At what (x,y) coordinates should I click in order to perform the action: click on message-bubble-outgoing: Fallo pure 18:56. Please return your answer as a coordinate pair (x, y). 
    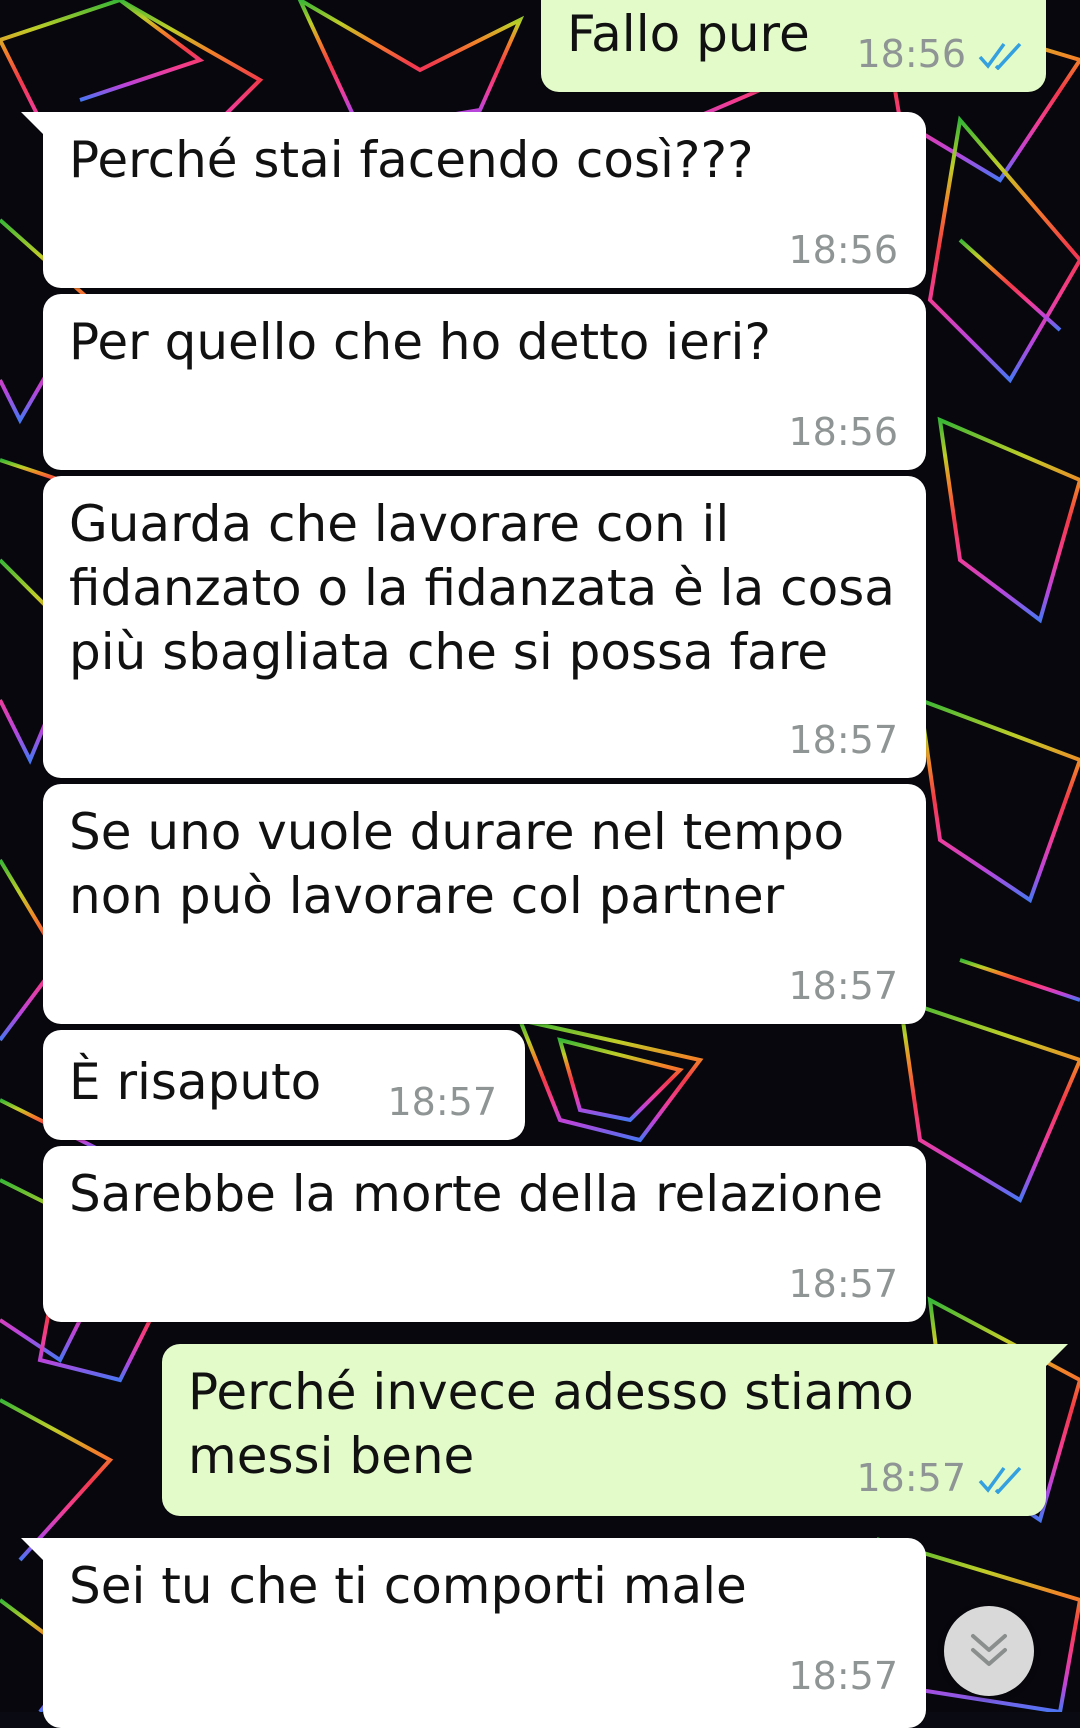
    Looking at the image, I should click on (793, 46).